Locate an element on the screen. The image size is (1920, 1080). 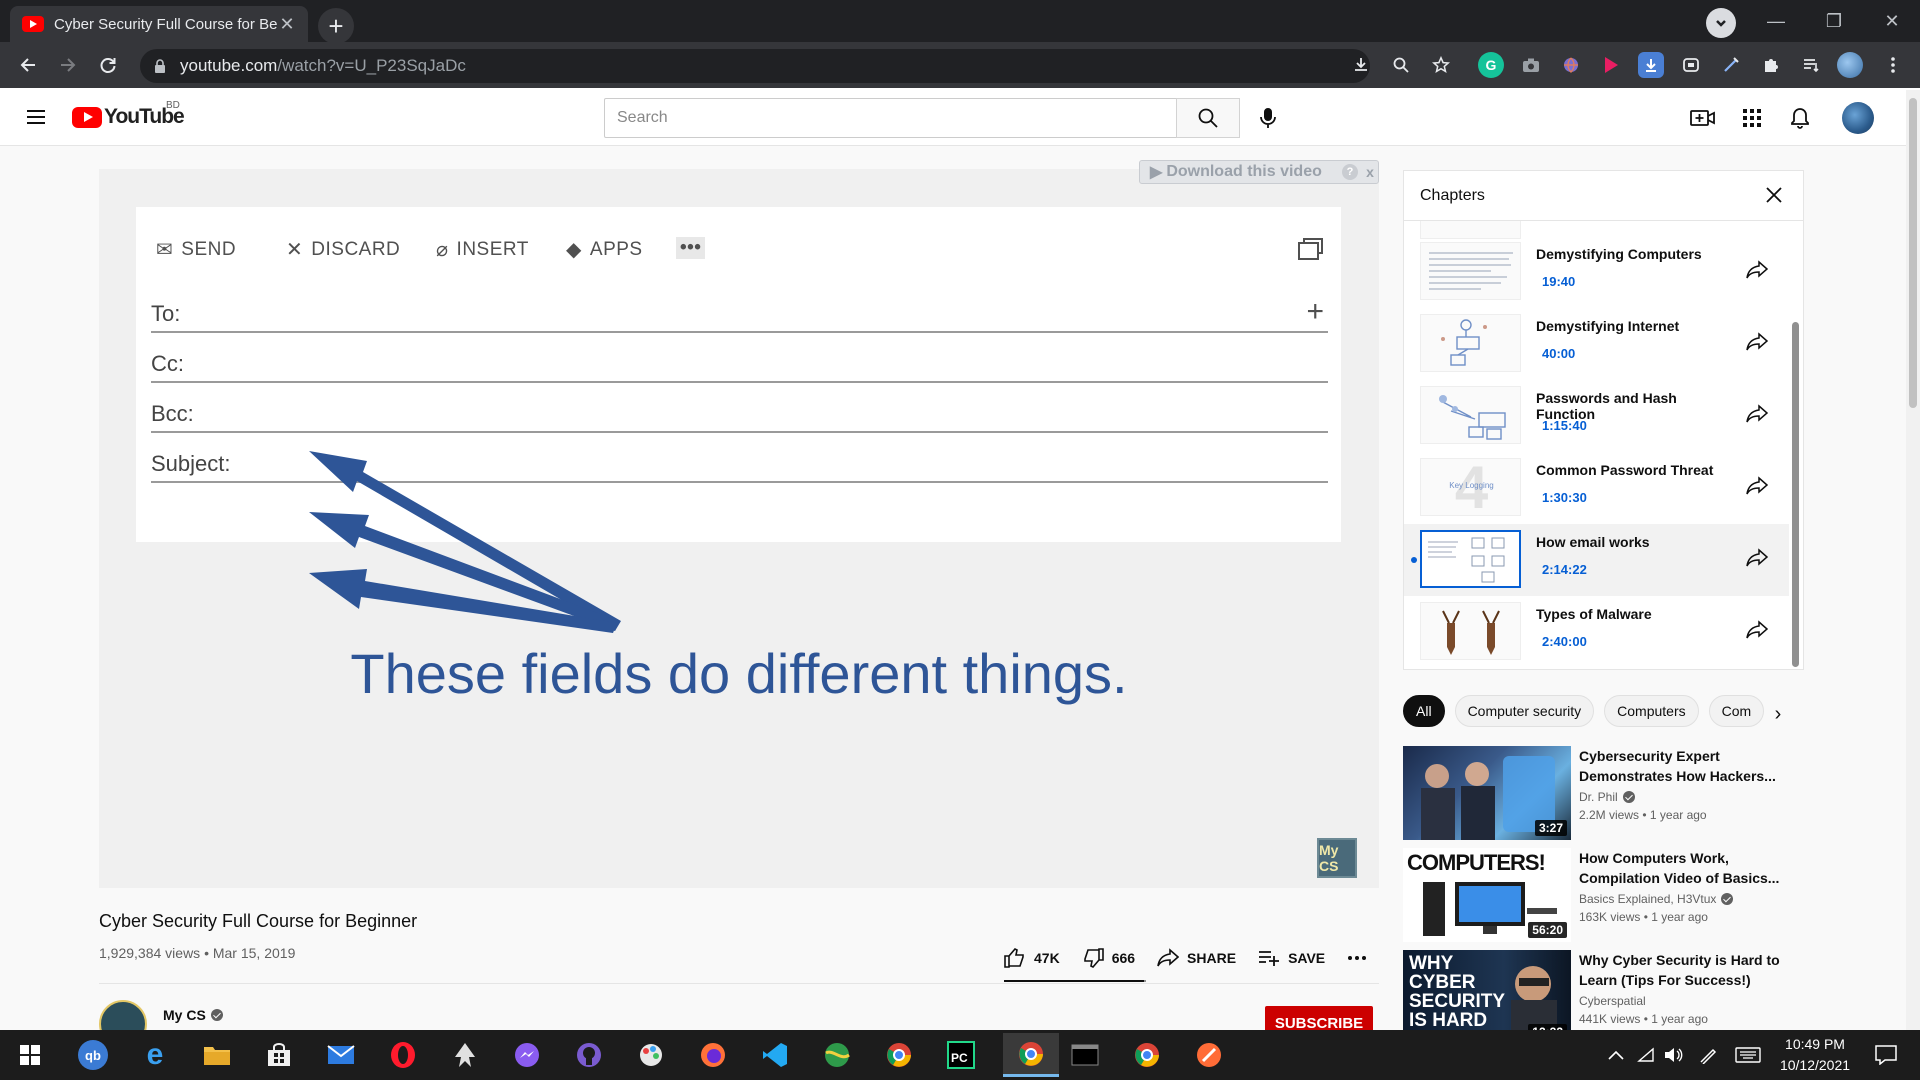
download-video-button: ▶ Download this video ? x is located at coordinates (1259, 172).